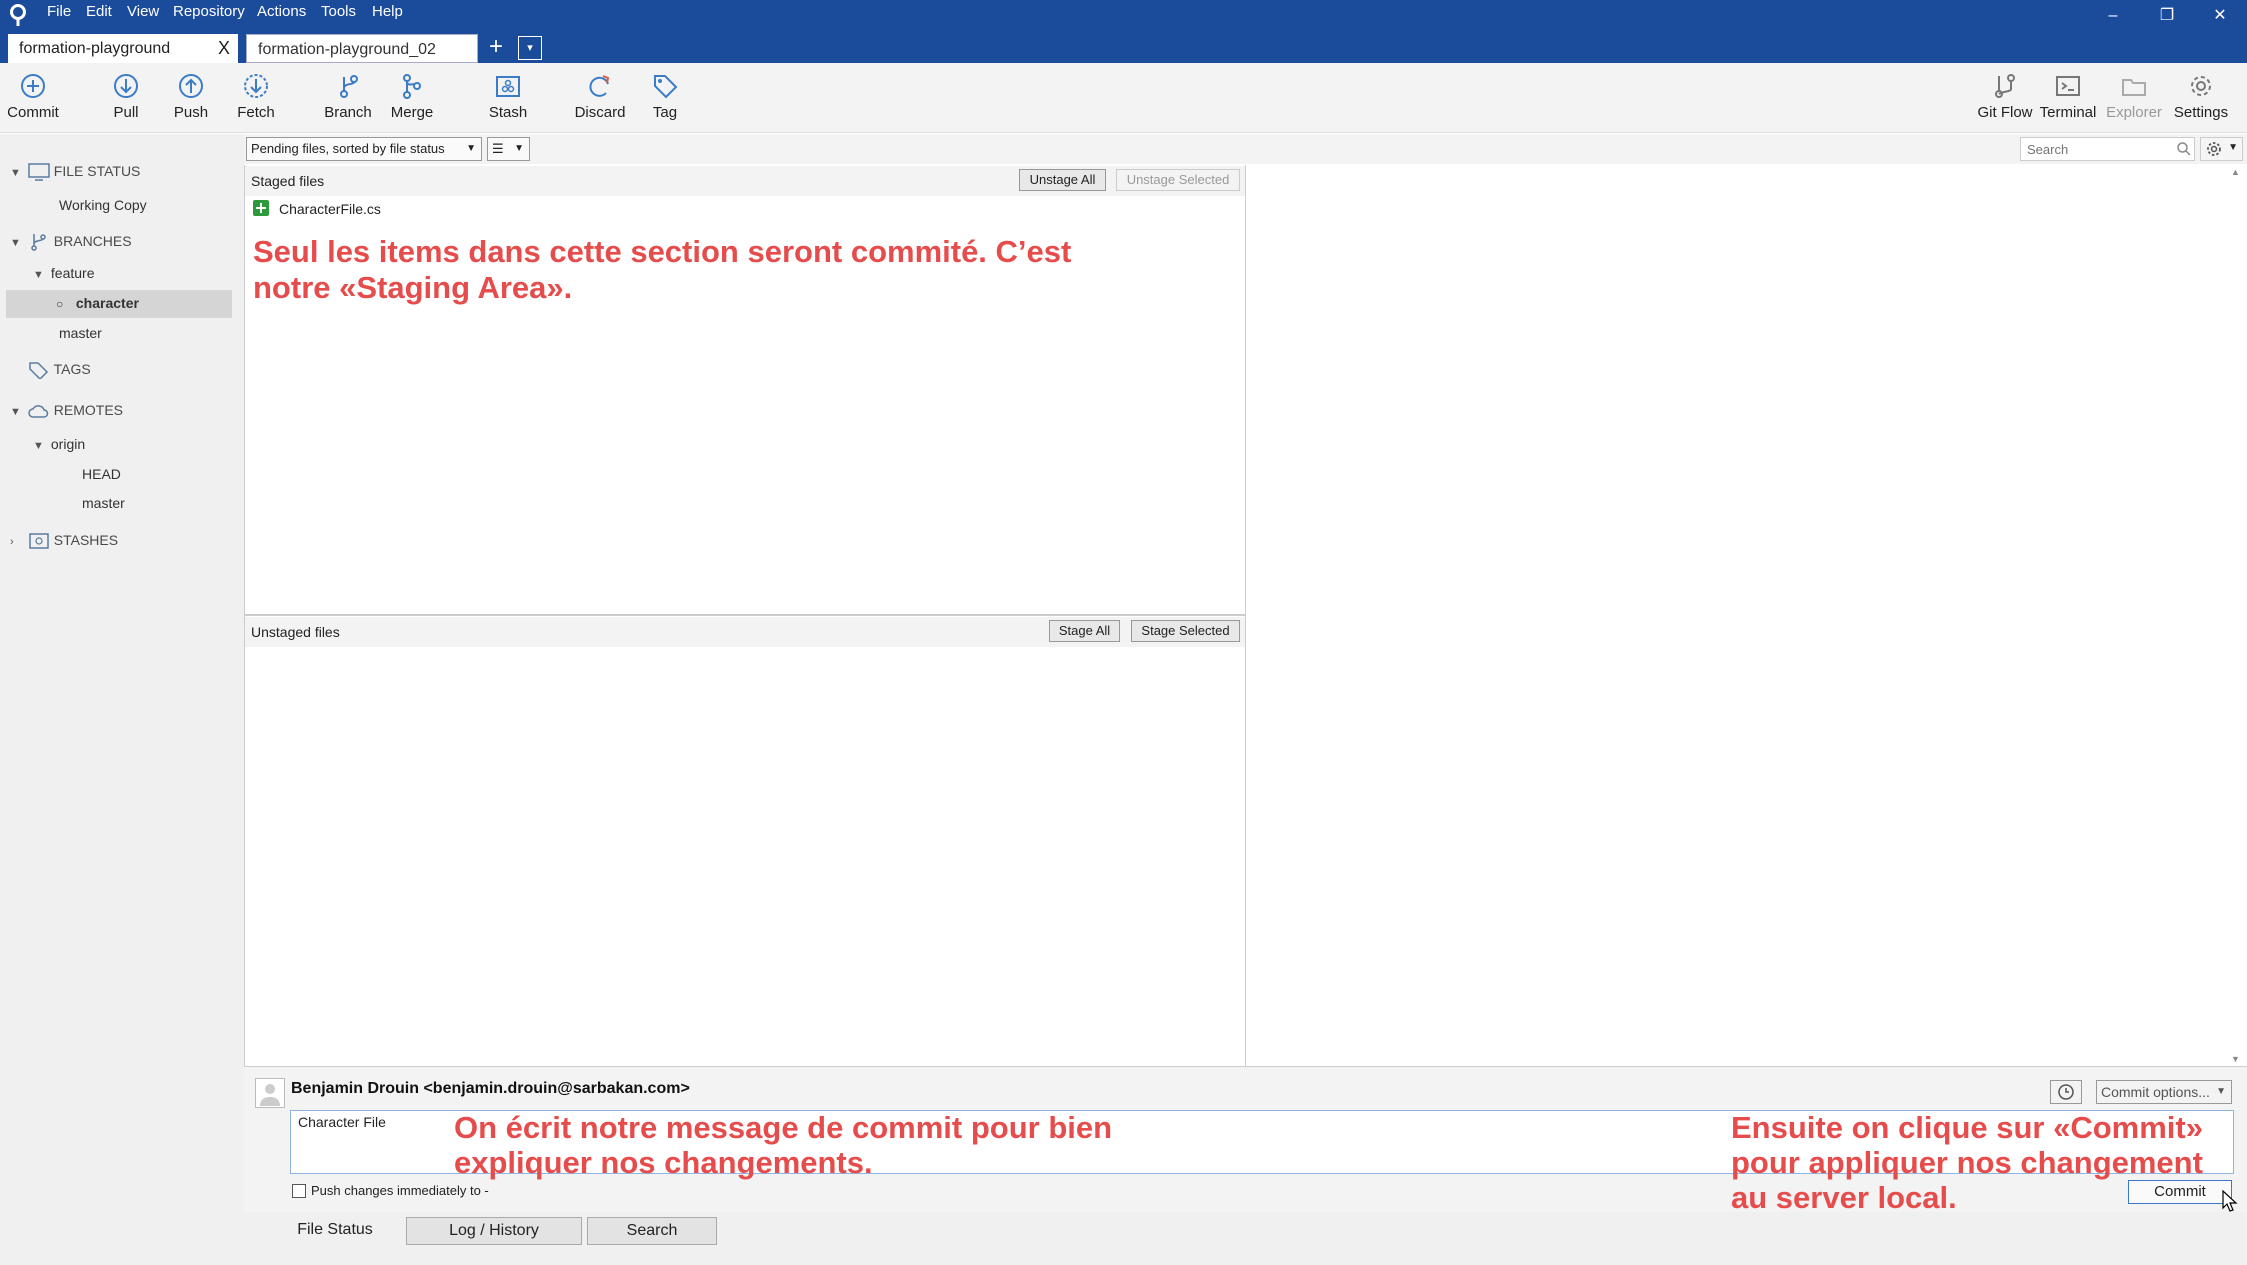 The width and height of the screenshot is (2247, 1265). I want to click on tab-search: Search, so click(652, 1231).